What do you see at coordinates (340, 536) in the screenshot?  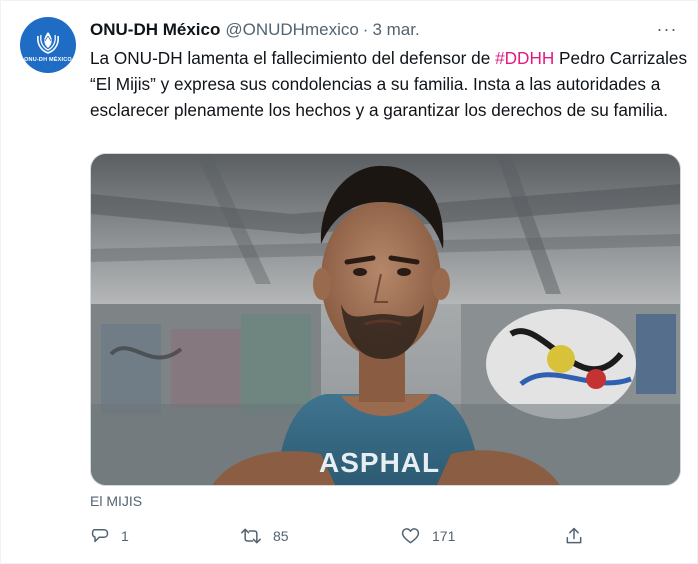 I see `tweet-actions: 1 85 171` at bounding box center [340, 536].